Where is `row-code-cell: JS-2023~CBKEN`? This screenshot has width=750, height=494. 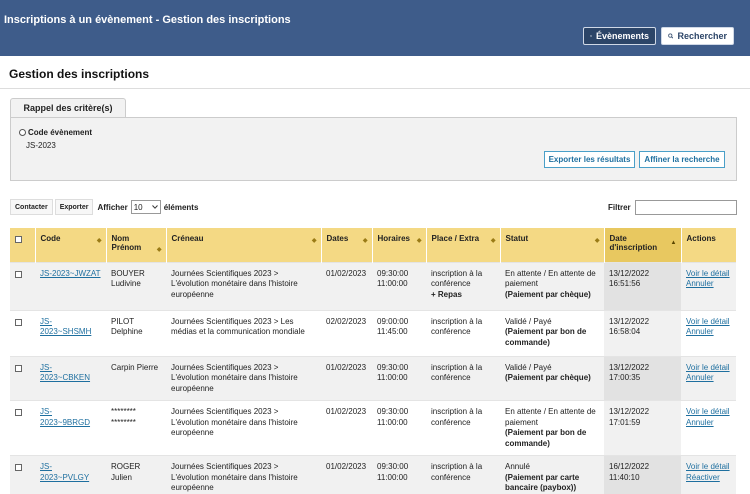 row-code-cell: JS-2023~CBKEN is located at coordinates (70, 378).